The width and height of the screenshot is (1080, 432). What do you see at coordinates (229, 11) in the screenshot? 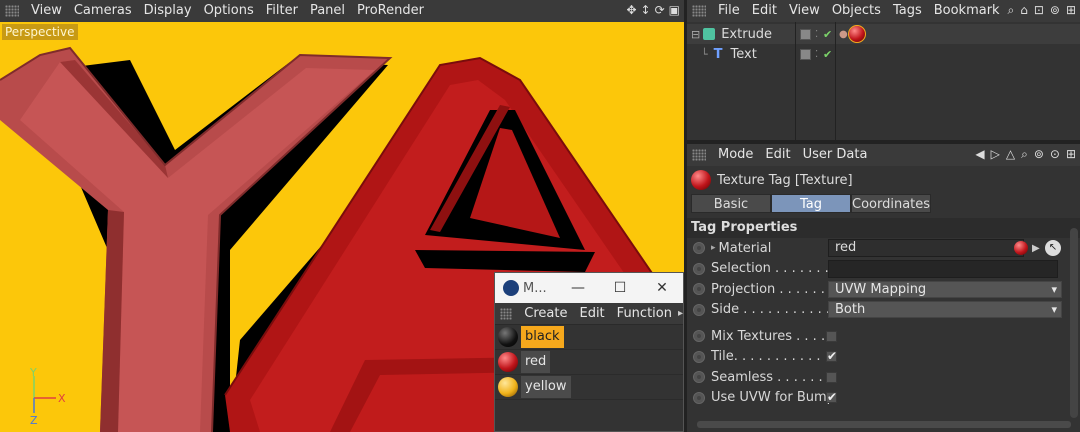
I see `menu-options: Options` at bounding box center [229, 11].